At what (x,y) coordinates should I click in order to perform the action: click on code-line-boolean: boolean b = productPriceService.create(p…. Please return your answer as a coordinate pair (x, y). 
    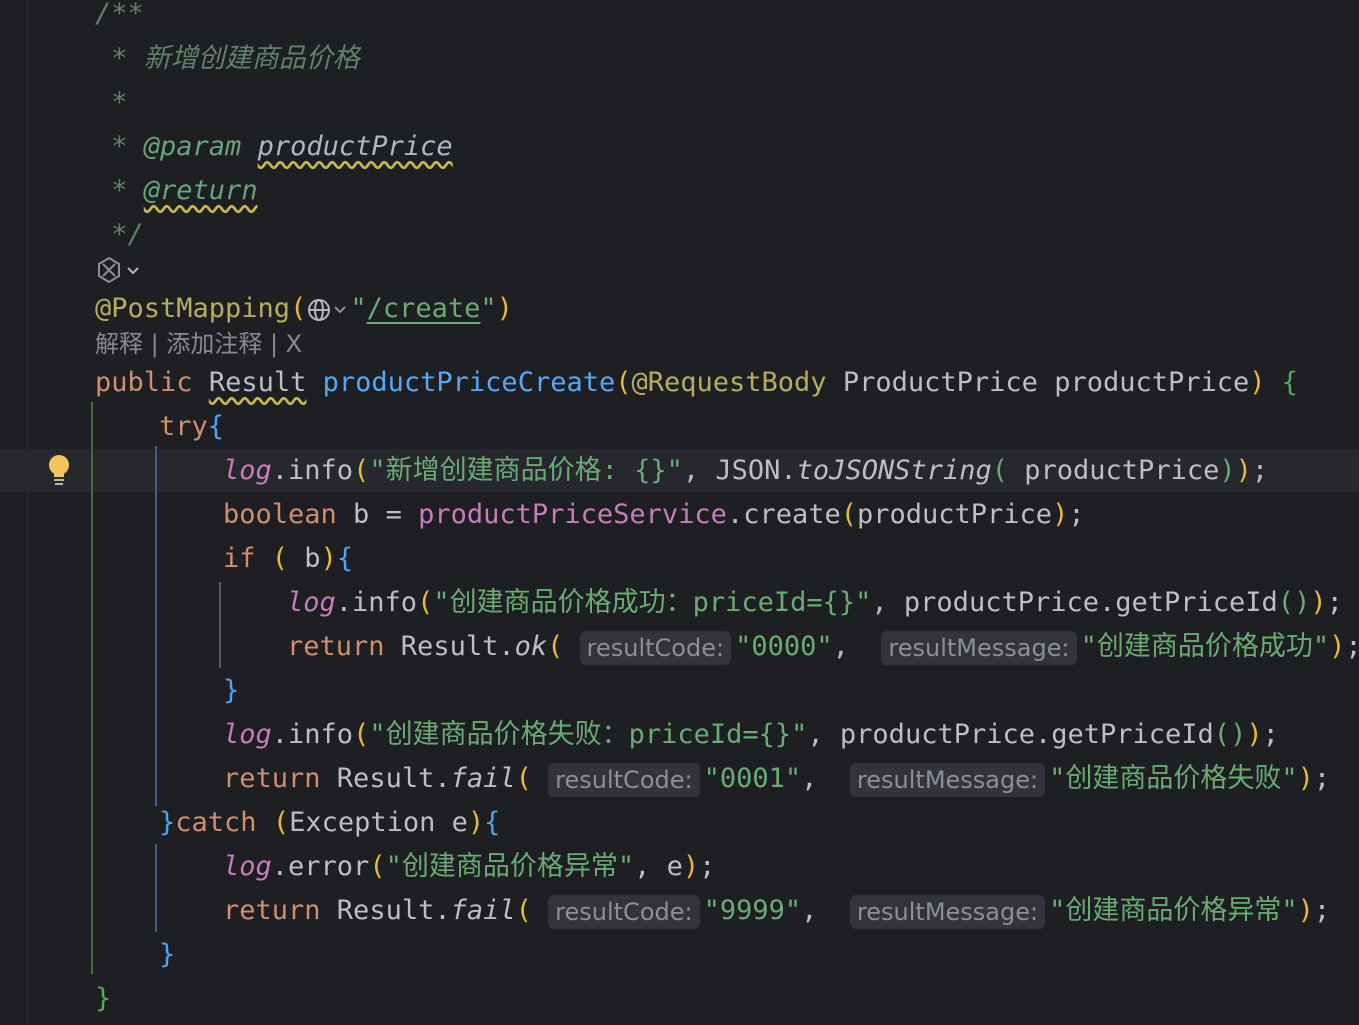
    Looking at the image, I should click on (654, 514).